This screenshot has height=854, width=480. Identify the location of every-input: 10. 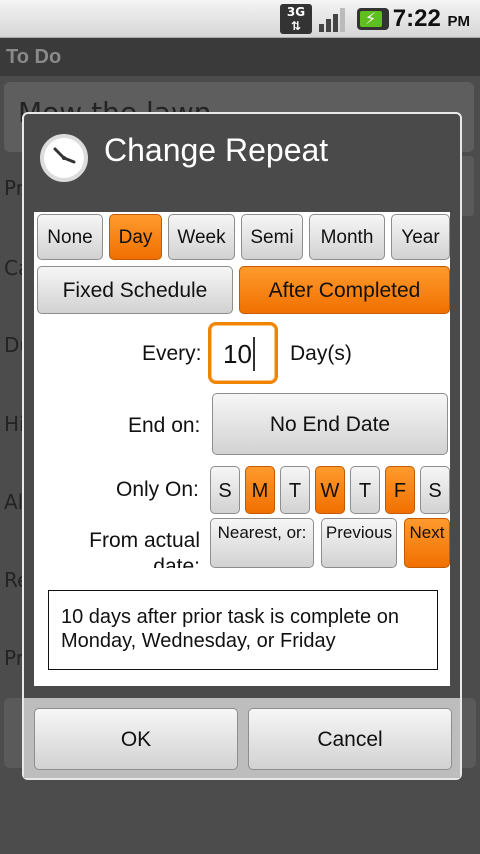
(243, 353).